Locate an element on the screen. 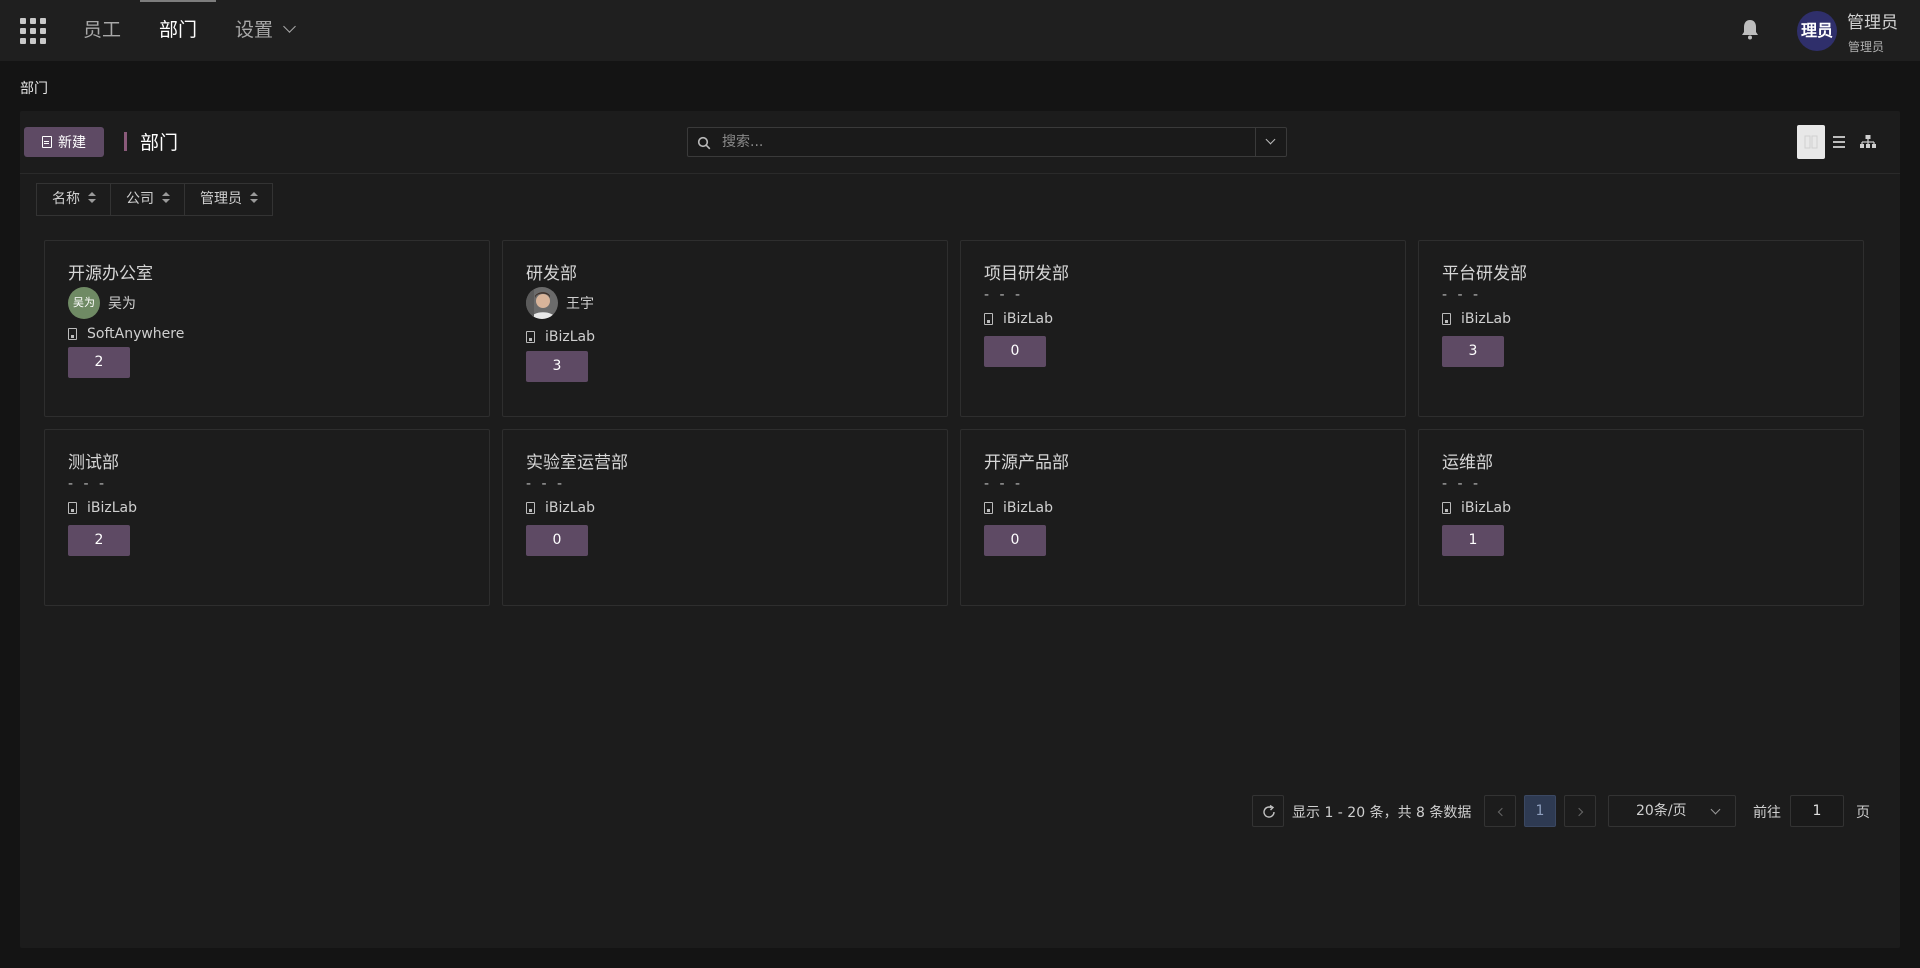 The width and height of the screenshot is (1920, 968). chevron-left-icon is located at coordinates (1501, 812).